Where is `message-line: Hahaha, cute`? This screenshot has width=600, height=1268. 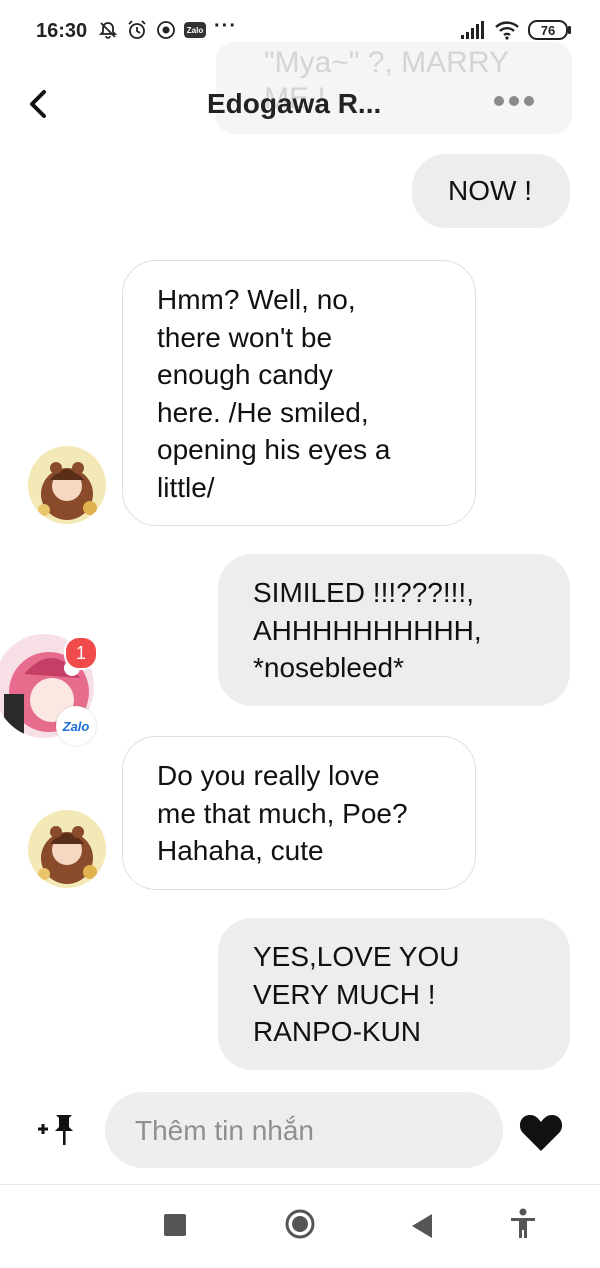 message-line: Hahaha, cute is located at coordinates (240, 850).